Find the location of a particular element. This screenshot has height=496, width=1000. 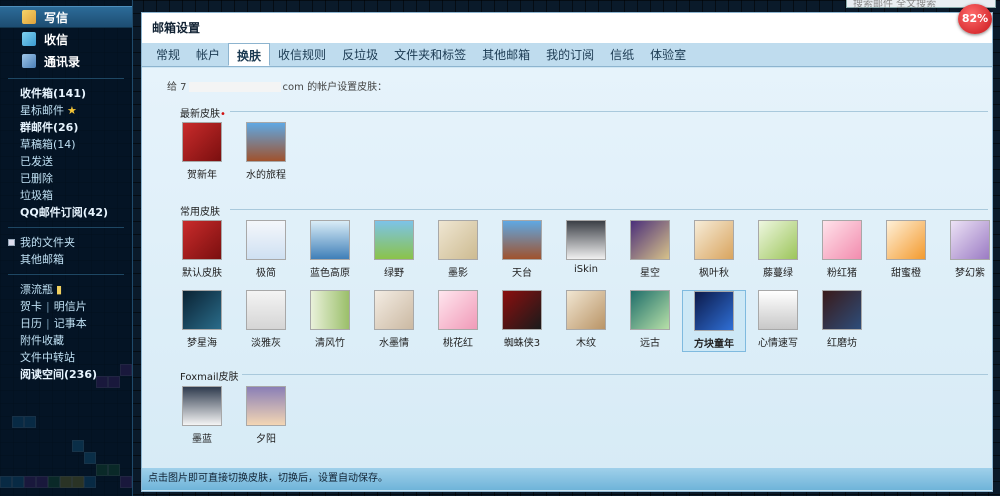

skin-option: 甜蜜橙 is located at coordinates (906, 251).